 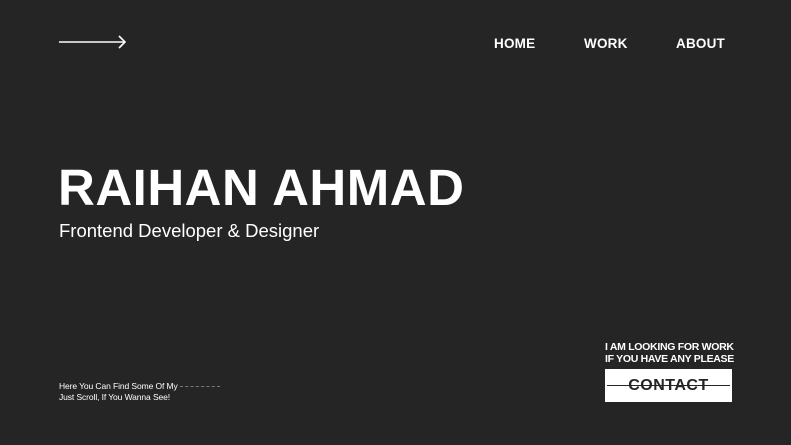 I want to click on cta-line-1: I AM LOOKING FOR WORK, so click(x=669, y=347).